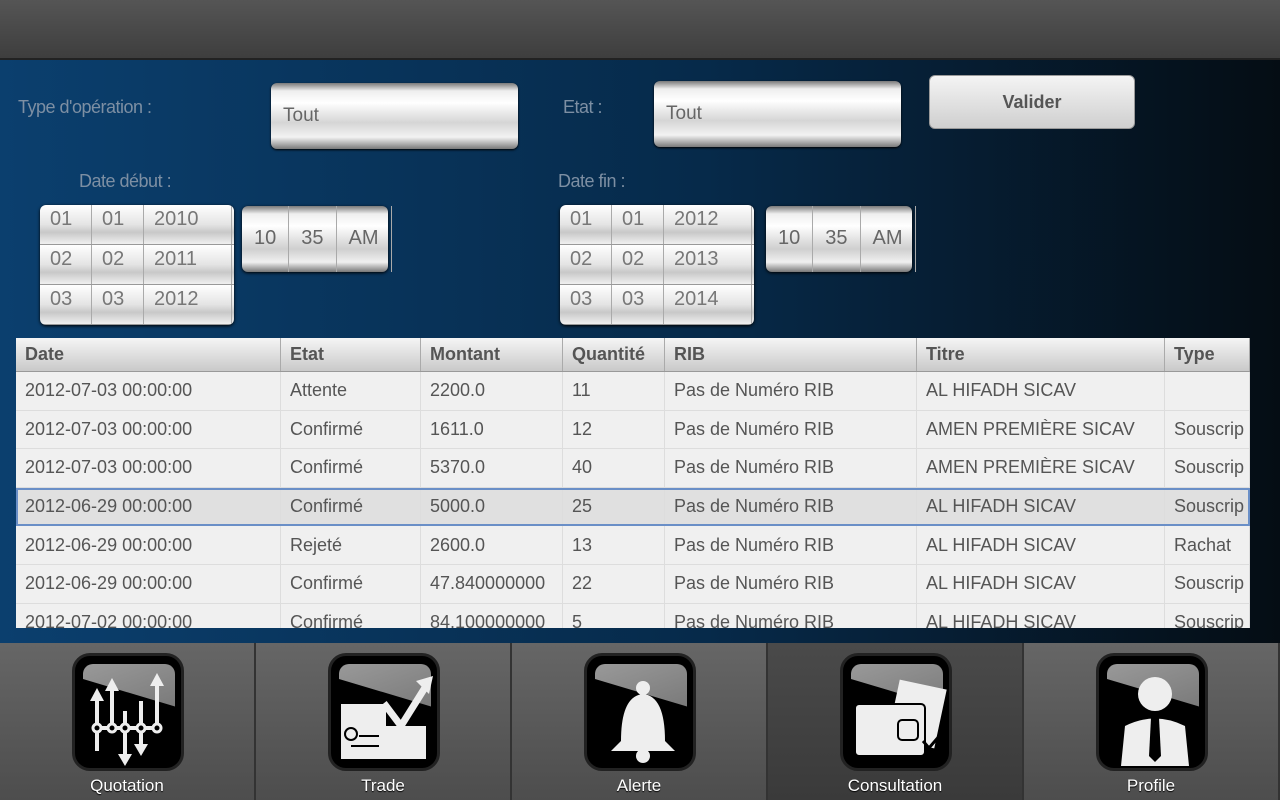 The height and width of the screenshot is (800, 1280). What do you see at coordinates (1207, 545) in the screenshot?
I see `table-cell: Rachat` at bounding box center [1207, 545].